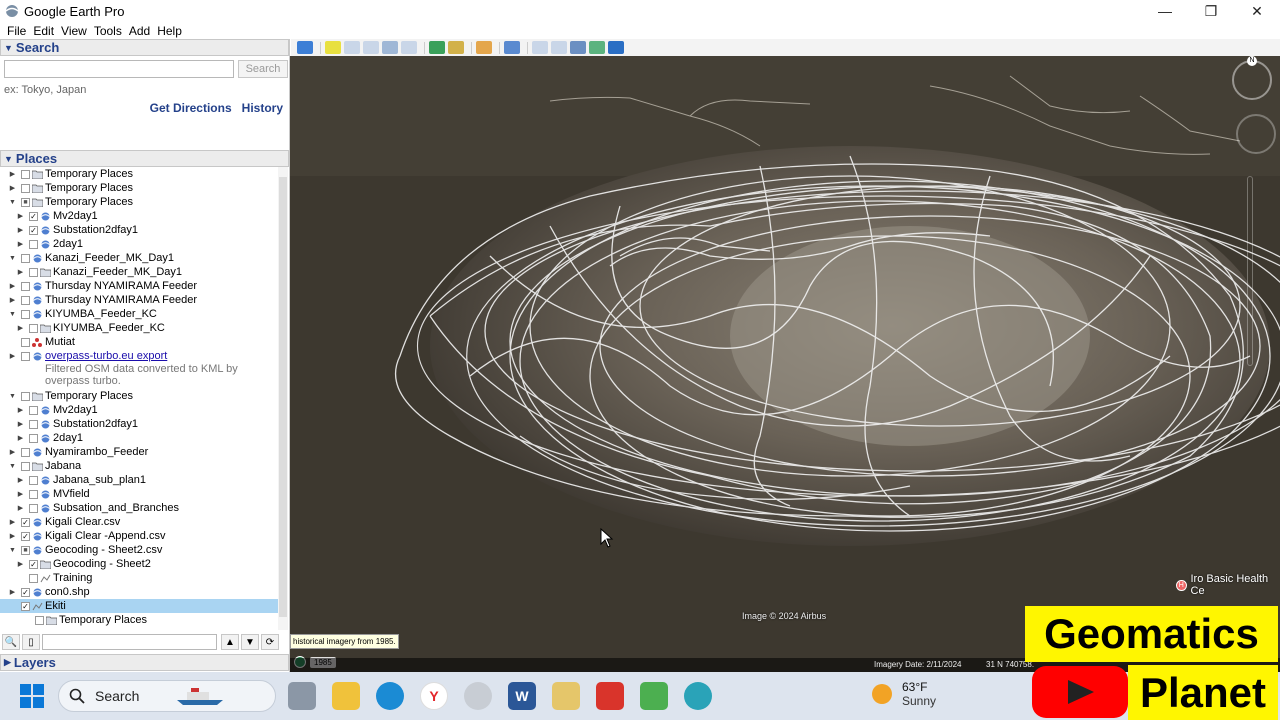 Image resolution: width=1280 pixels, height=720 pixels. What do you see at coordinates (139, 480) in the screenshot?
I see `tree-item: ▶ Jabana_sub_plan1` at bounding box center [139, 480].